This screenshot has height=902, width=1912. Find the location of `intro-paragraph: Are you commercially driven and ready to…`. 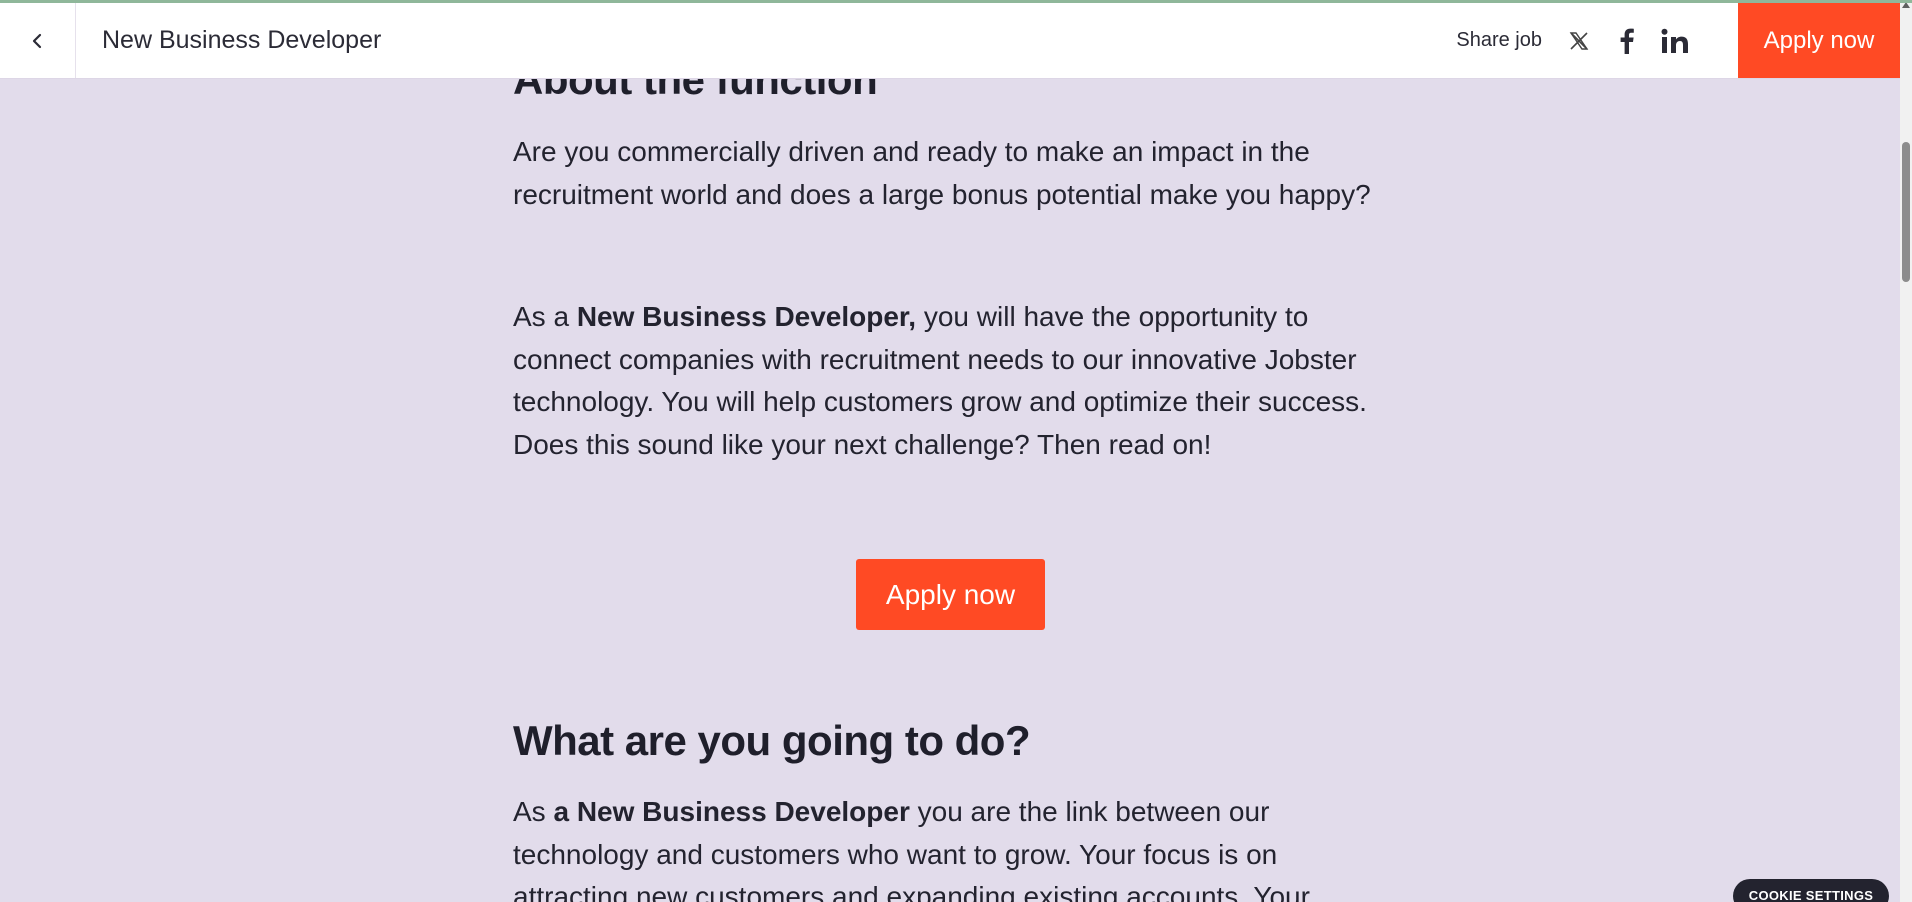

intro-paragraph: Are you commercially driven and ready to… is located at coordinates (942, 173).